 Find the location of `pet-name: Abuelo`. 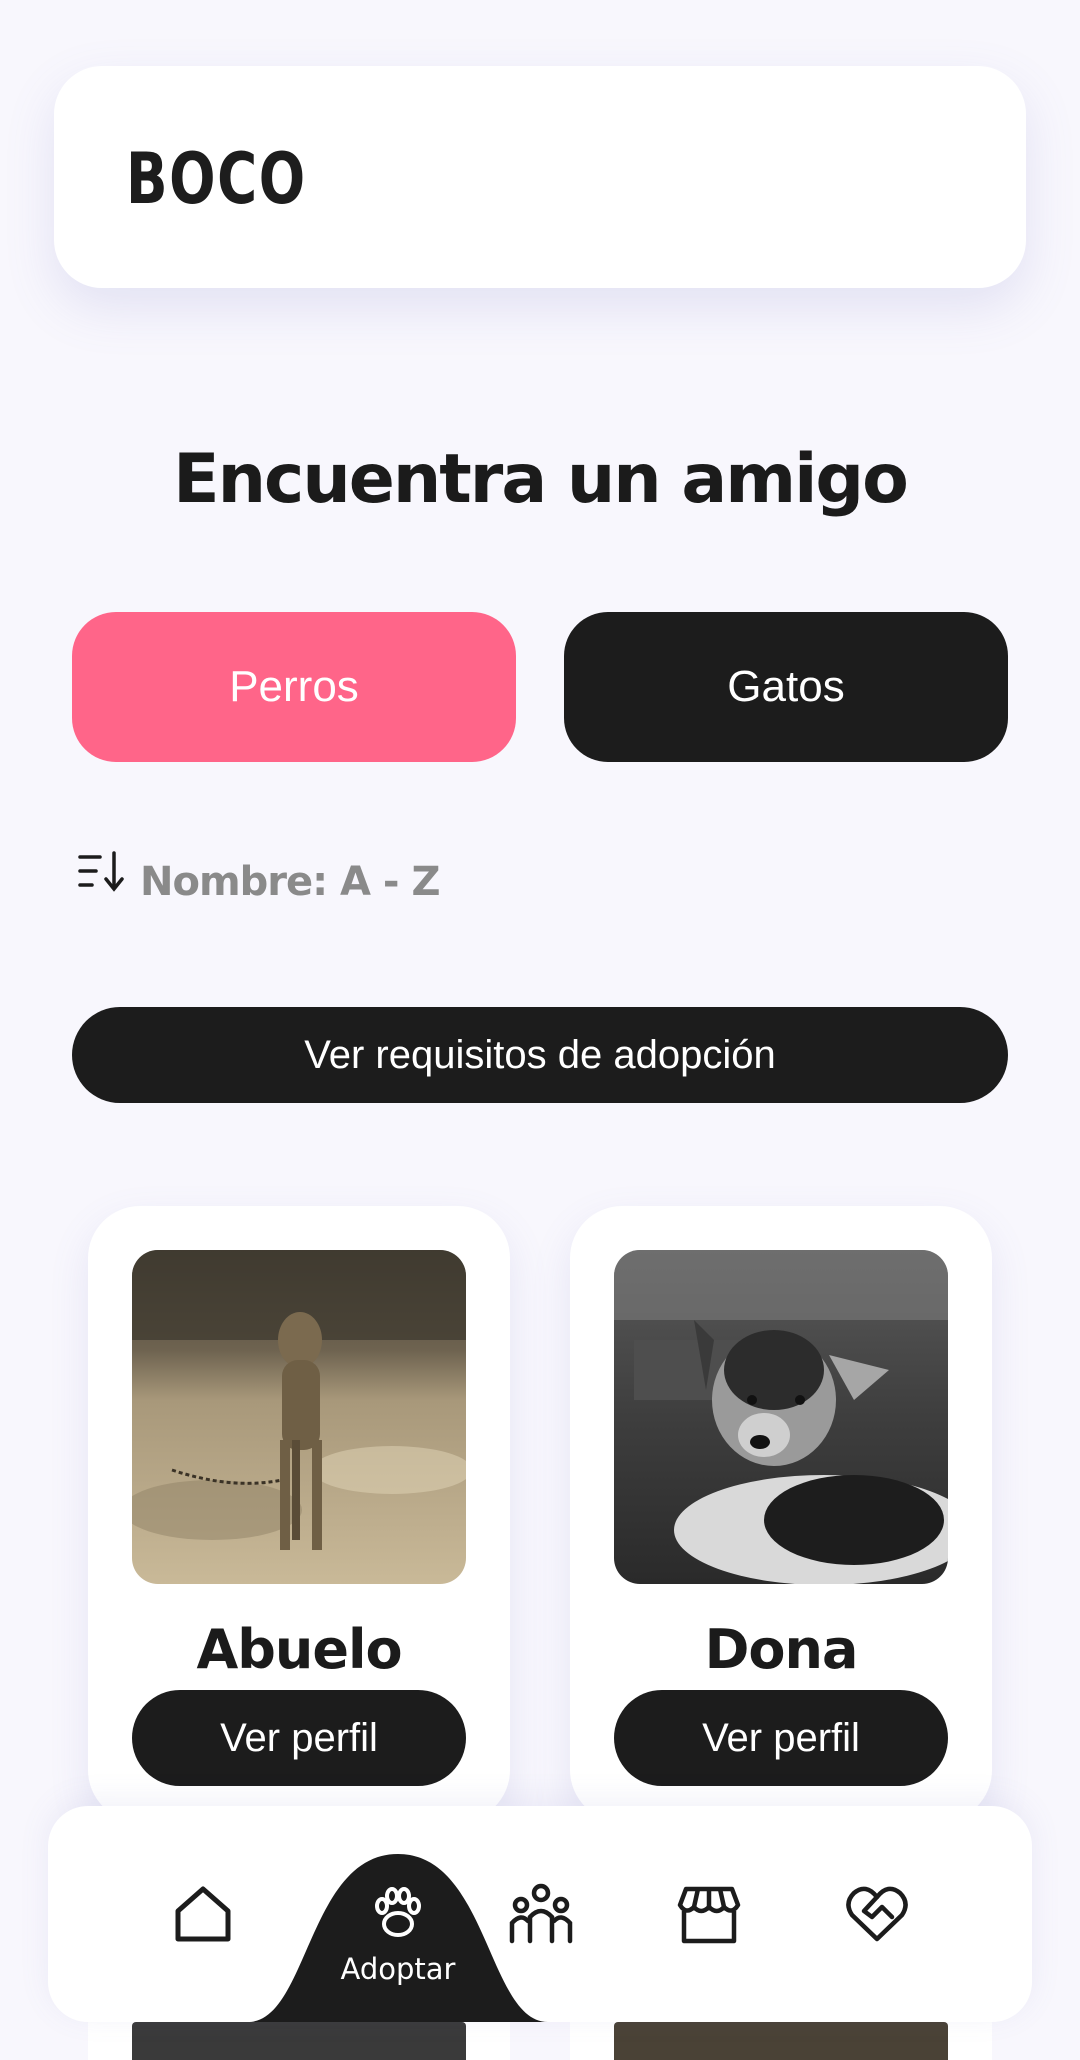

pet-name: Abuelo is located at coordinates (299, 1649).